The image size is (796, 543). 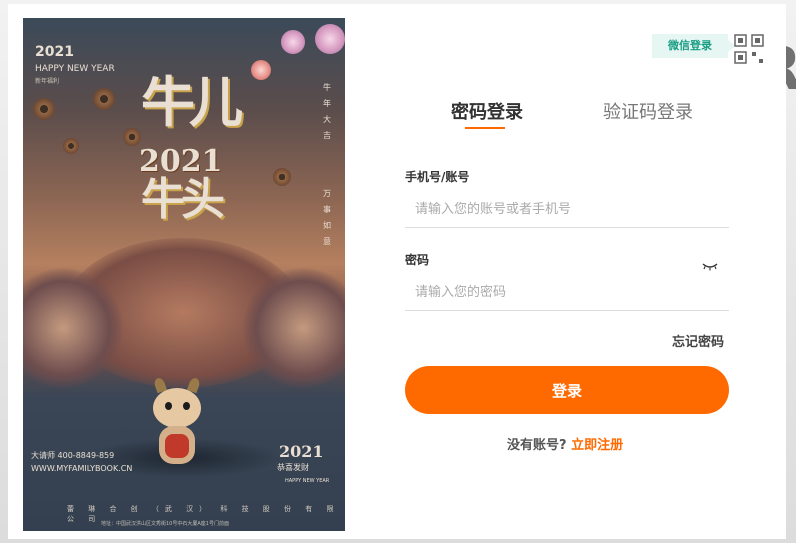 I want to click on signup-prompt: 没有账号? 立即注册, so click(x=565, y=443).